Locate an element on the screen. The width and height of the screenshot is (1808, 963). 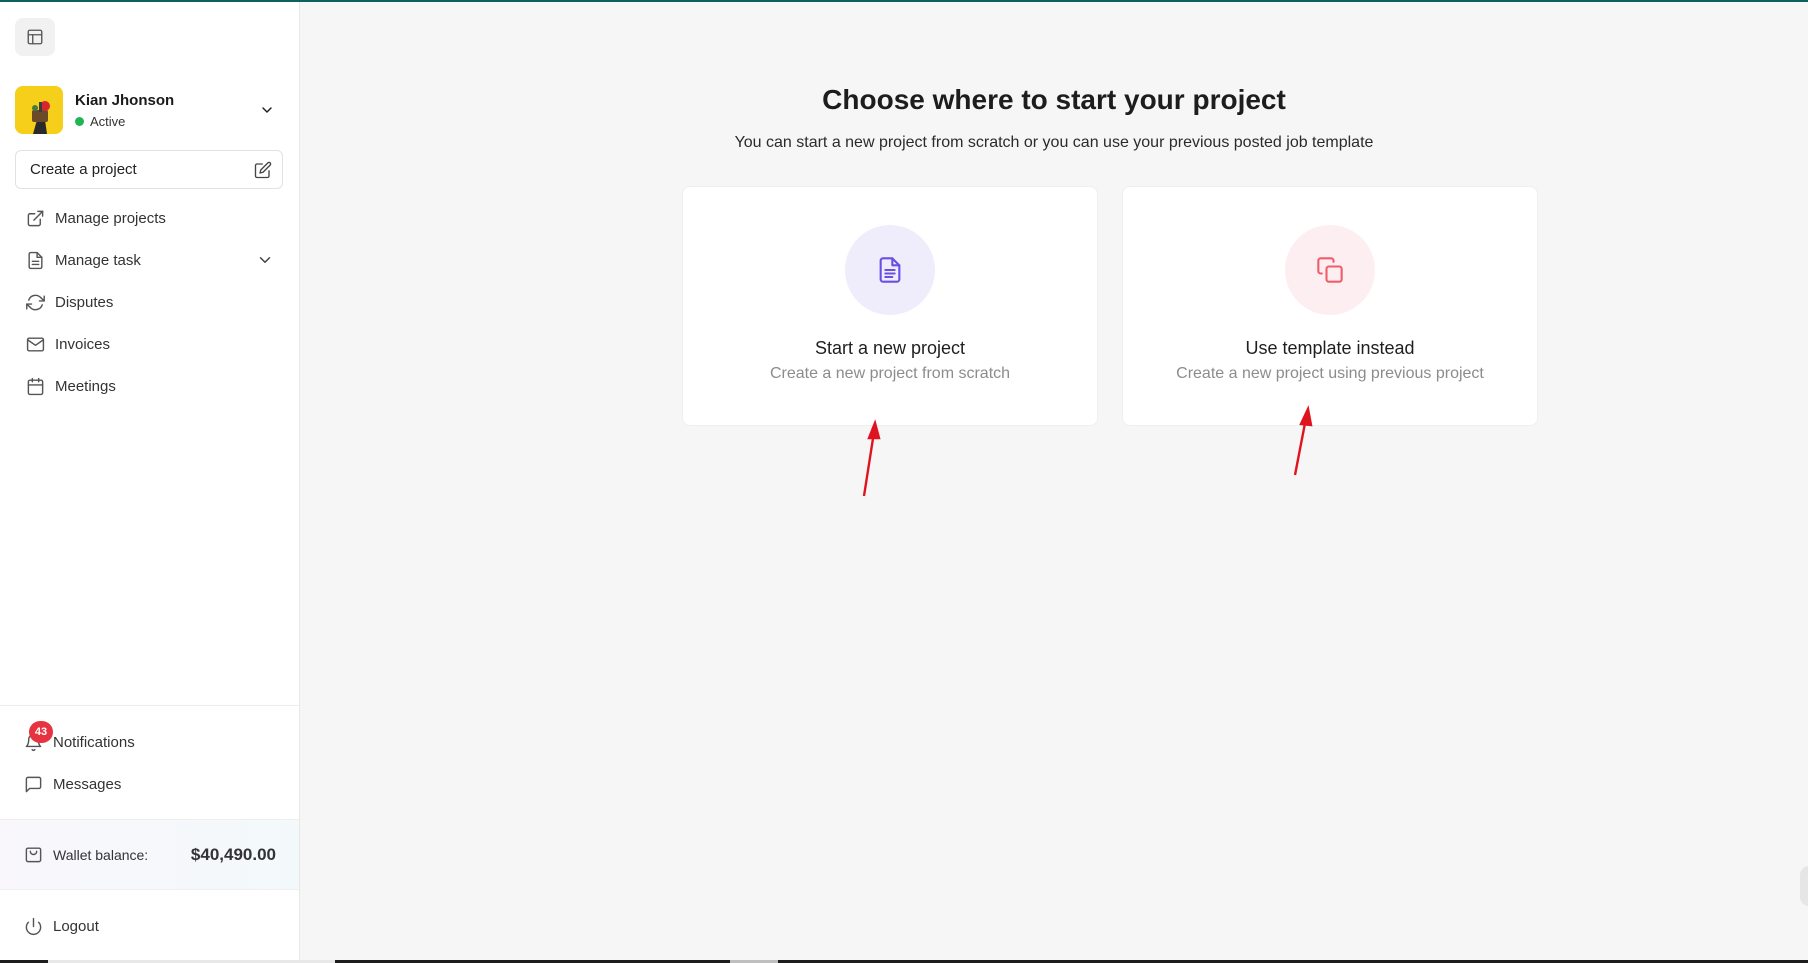
nav-item-meetings: Meetings is located at coordinates (150, 386).